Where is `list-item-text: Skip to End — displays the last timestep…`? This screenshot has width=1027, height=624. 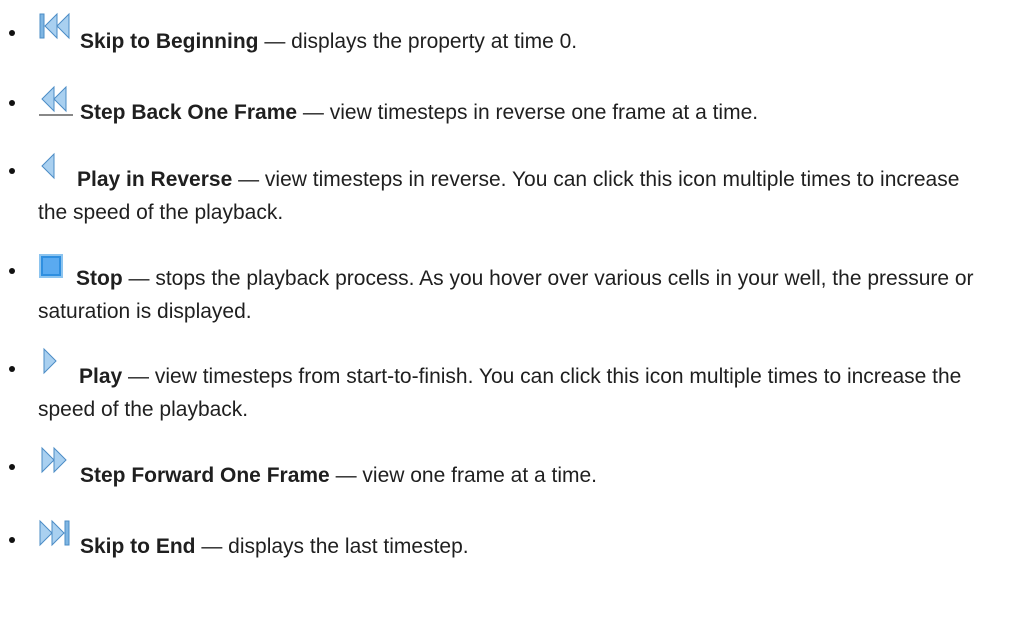 list-item-text: Skip to End — displays the last timestep… is located at coordinates (519, 546).